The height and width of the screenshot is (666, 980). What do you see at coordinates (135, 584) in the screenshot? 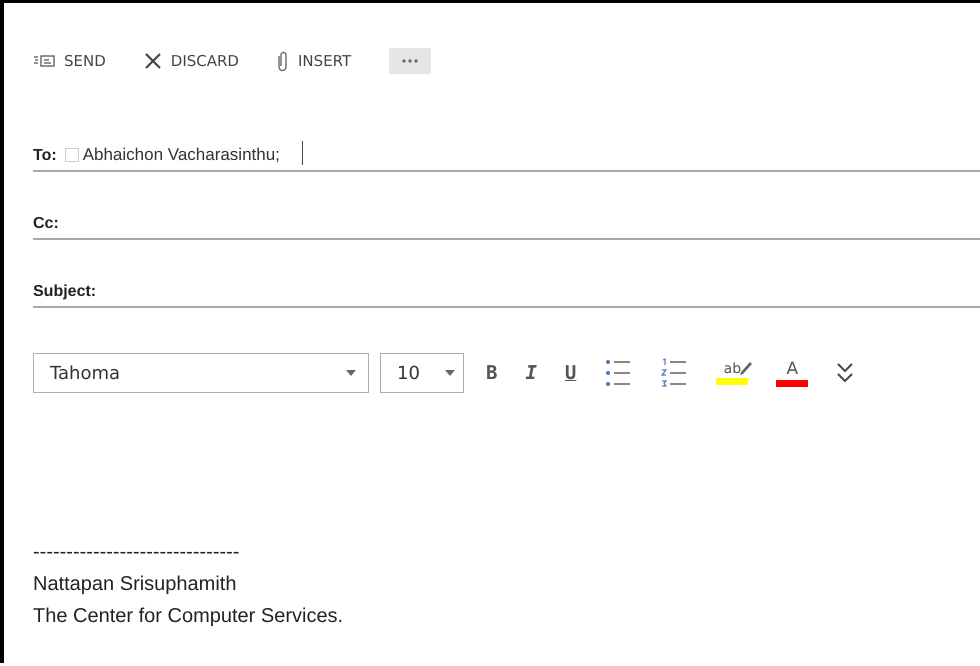
I see `signature-line: Nattapan Srisuphamith` at bounding box center [135, 584].